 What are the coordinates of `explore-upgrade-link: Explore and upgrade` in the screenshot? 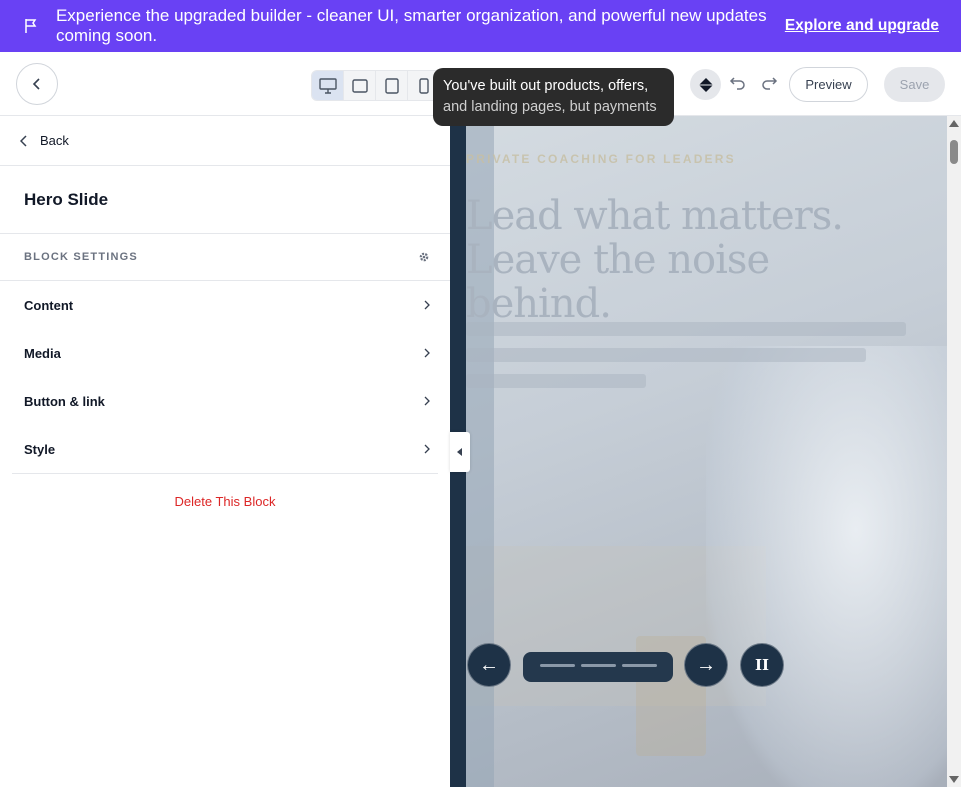 It's located at (862, 26).